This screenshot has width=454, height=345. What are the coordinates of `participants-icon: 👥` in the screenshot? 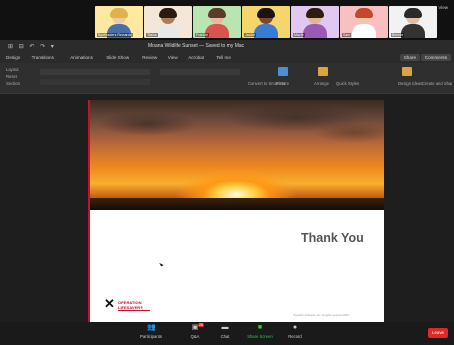 It's located at (151, 327).